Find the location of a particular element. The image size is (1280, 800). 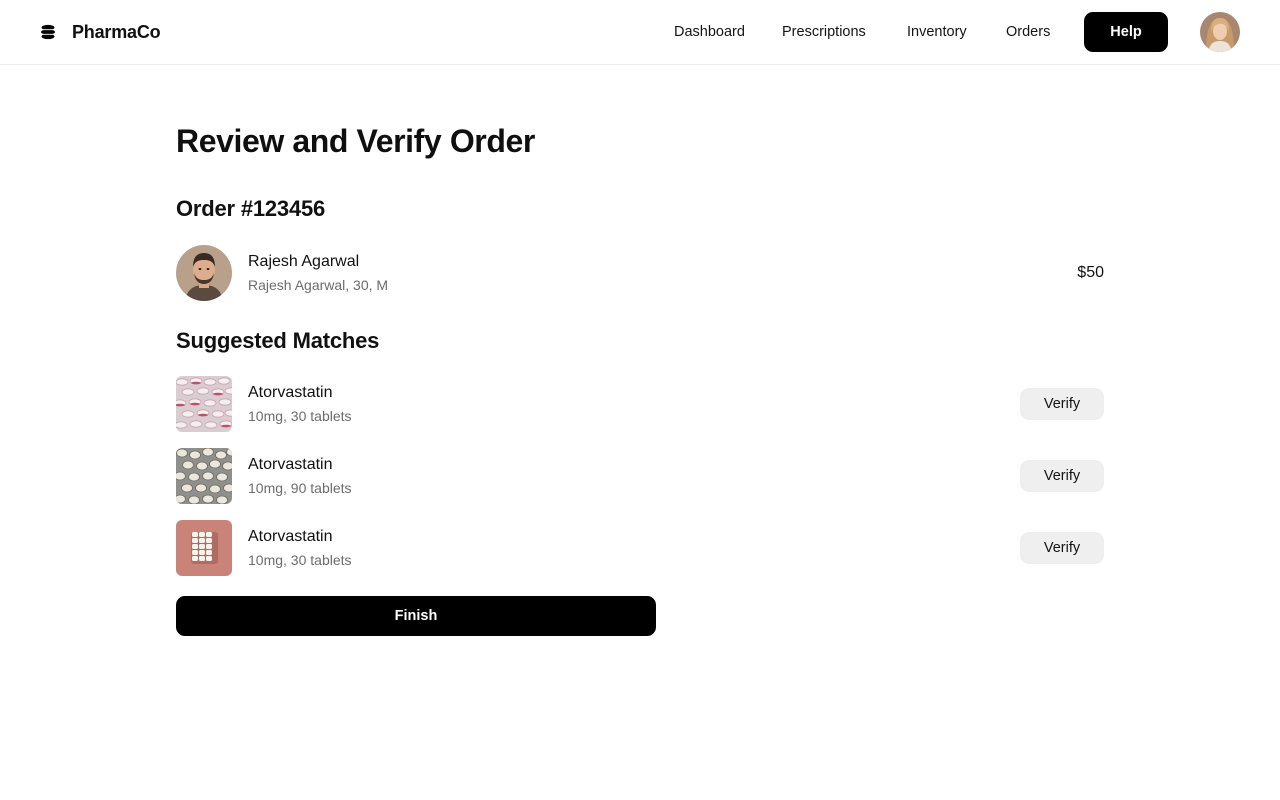

customer-avatar is located at coordinates (204, 273).